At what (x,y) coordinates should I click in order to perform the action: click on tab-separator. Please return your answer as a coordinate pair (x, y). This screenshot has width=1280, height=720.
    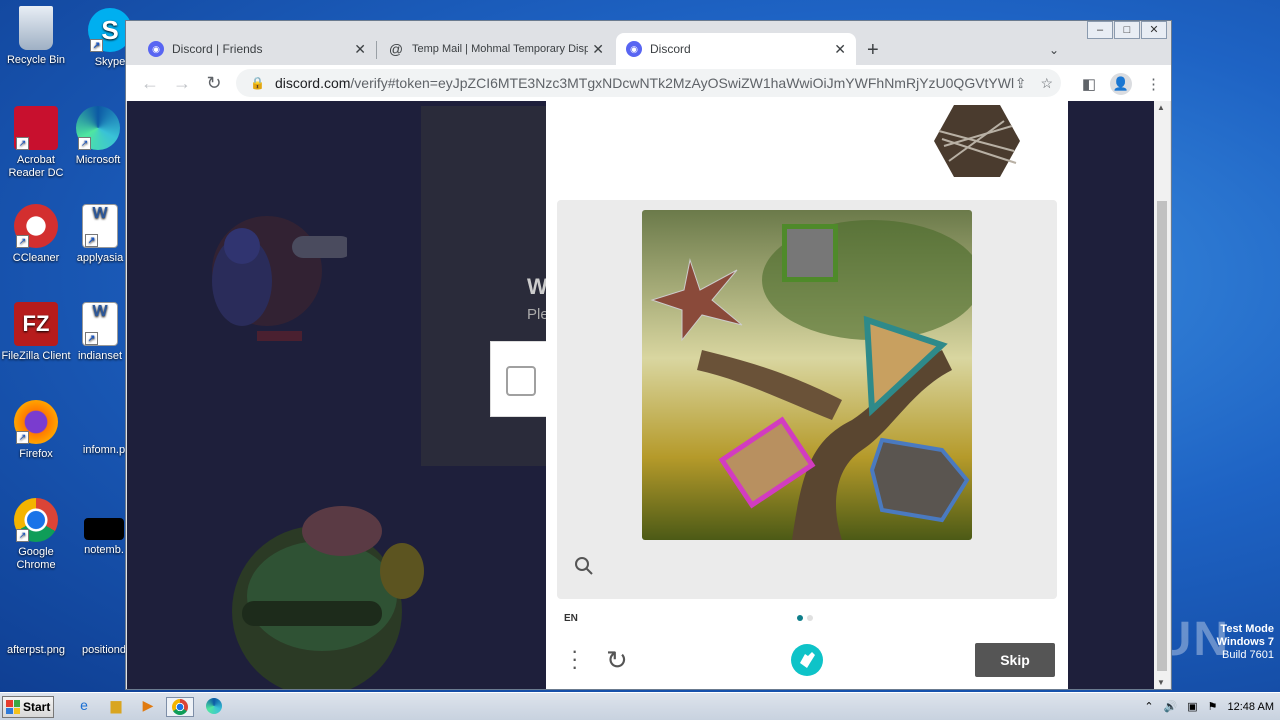
    Looking at the image, I should click on (376, 50).